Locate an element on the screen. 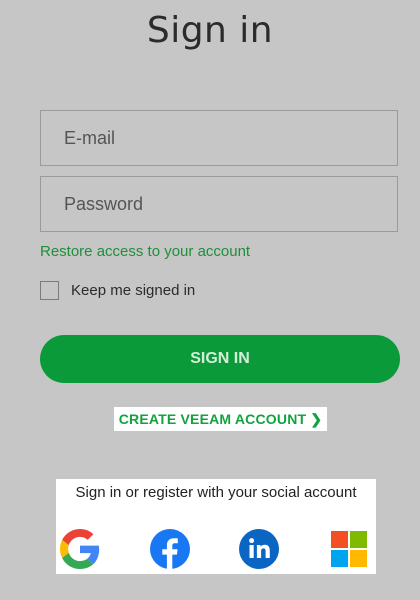  keep-signed-in-label: Keep me signed in is located at coordinates (133, 290).